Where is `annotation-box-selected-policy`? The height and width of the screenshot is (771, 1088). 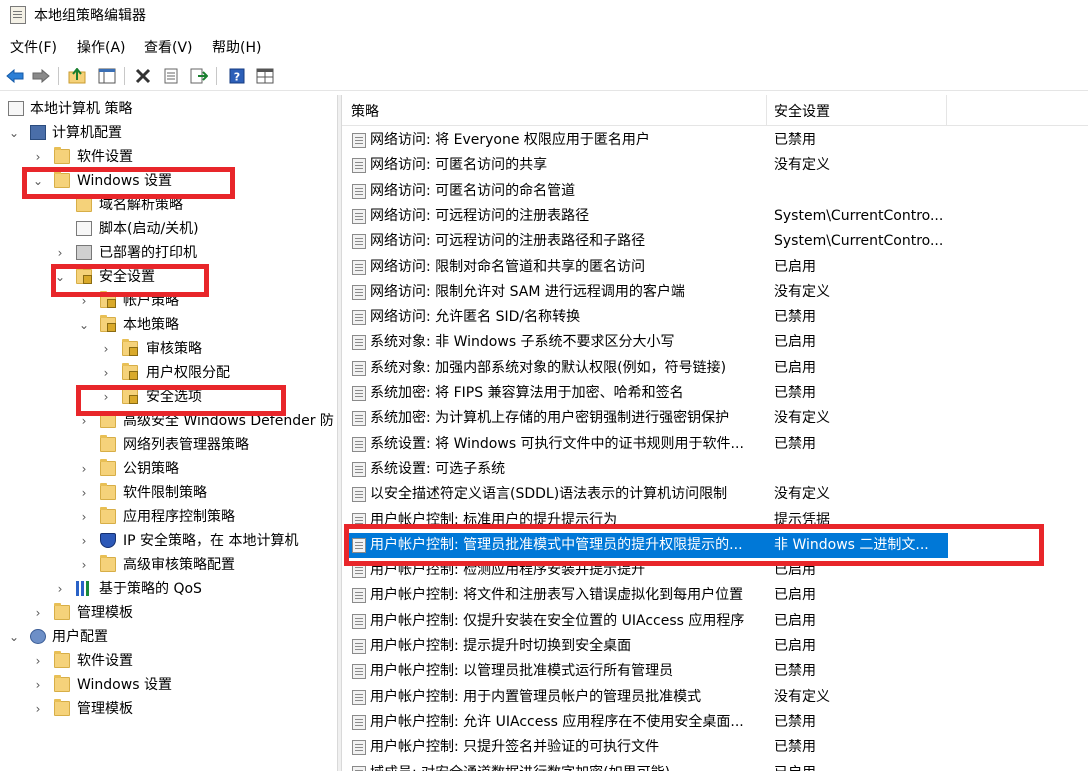 annotation-box-selected-policy is located at coordinates (694, 545).